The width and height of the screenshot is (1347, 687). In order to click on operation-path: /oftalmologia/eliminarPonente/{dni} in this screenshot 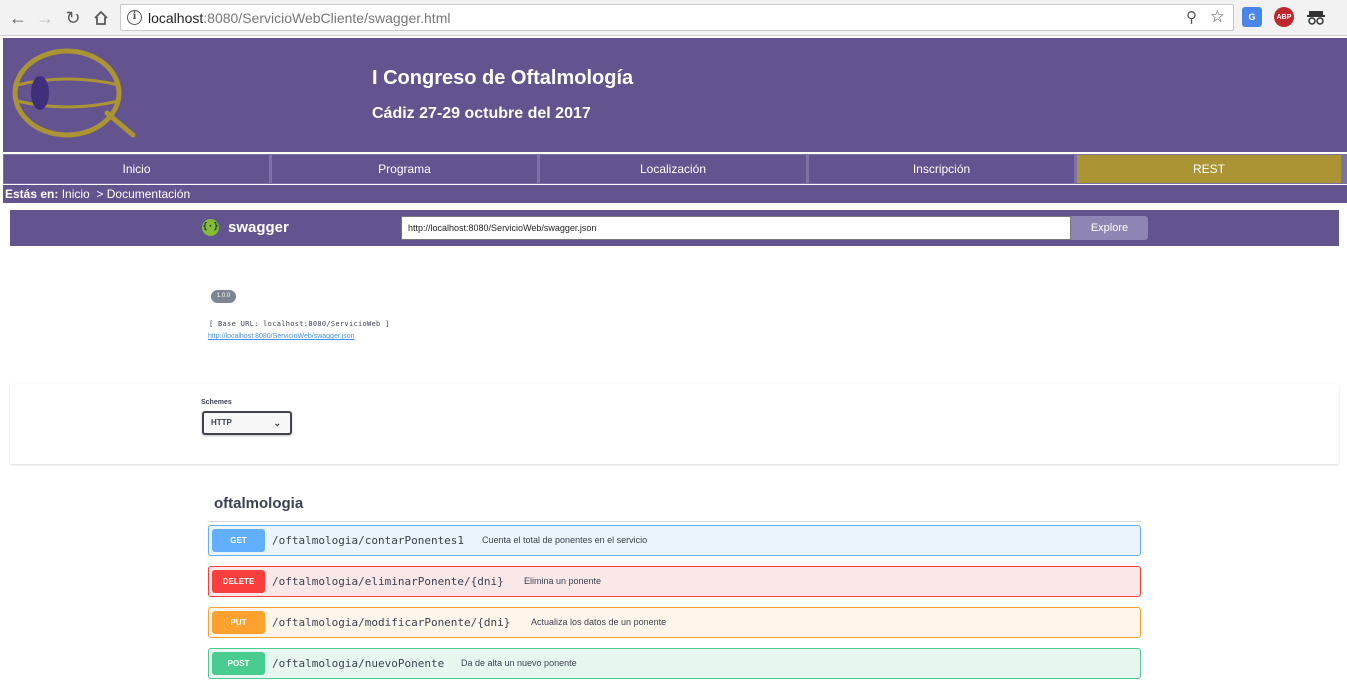, I will do `click(388, 581)`.